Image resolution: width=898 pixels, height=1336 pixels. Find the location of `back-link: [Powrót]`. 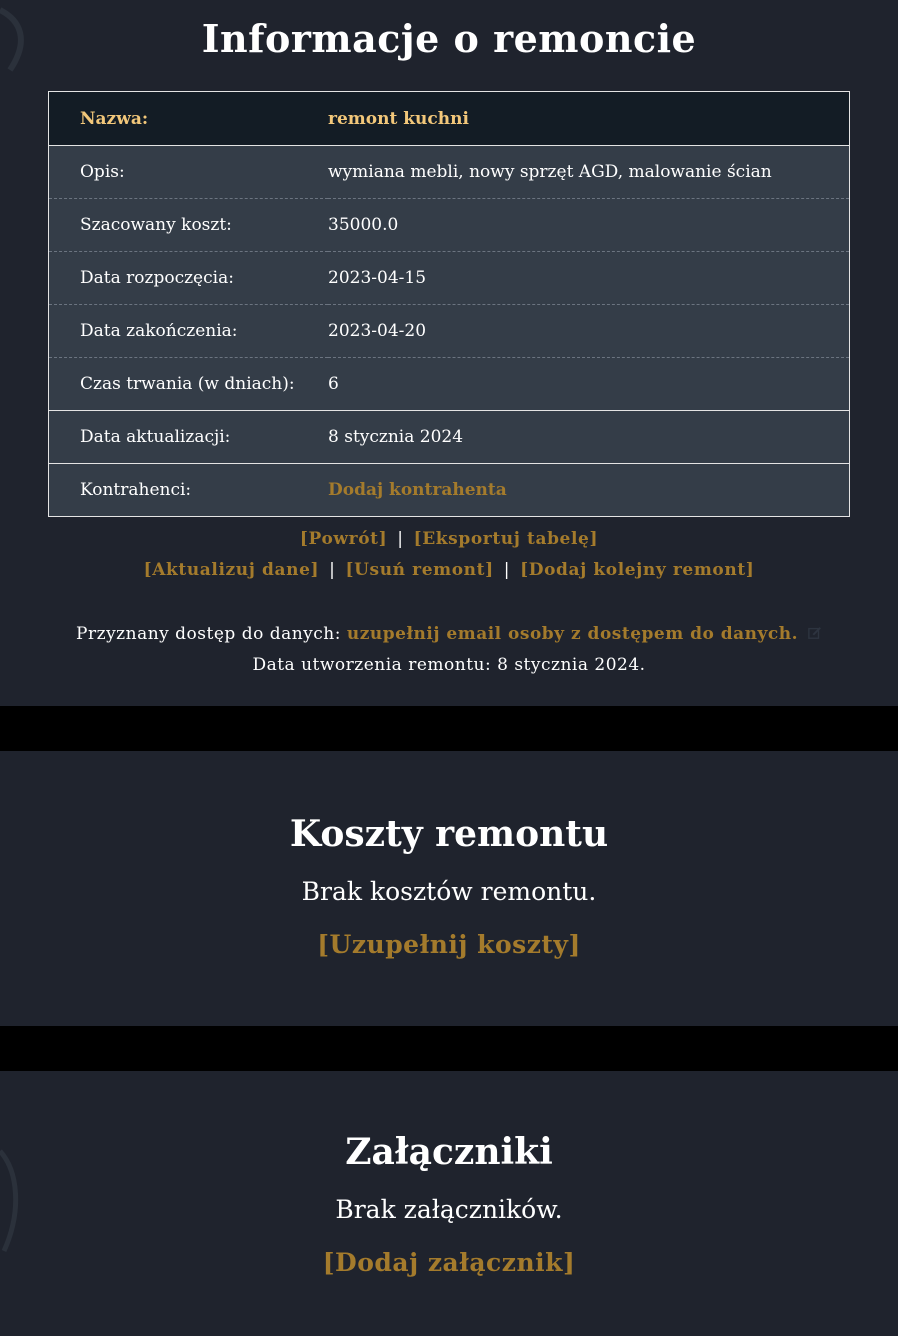

back-link: [Powrót] is located at coordinates (343, 539).